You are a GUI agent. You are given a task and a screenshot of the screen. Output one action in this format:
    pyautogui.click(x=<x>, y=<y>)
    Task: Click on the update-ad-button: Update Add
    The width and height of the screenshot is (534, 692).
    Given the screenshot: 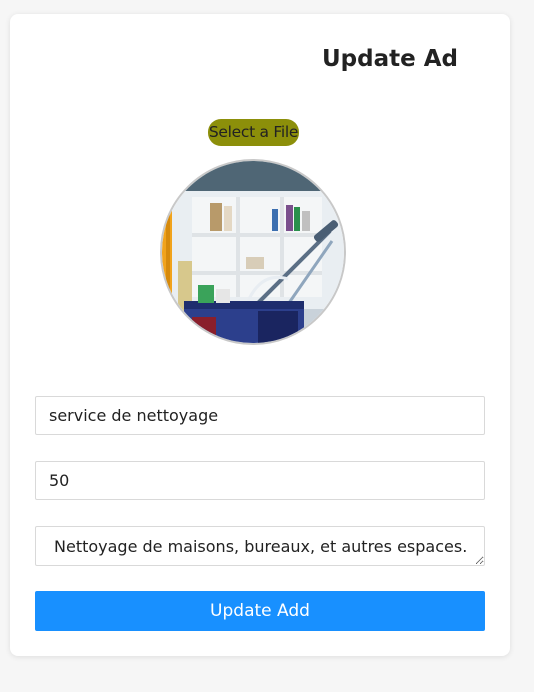 What is the action you would take?
    pyautogui.click(x=260, y=611)
    